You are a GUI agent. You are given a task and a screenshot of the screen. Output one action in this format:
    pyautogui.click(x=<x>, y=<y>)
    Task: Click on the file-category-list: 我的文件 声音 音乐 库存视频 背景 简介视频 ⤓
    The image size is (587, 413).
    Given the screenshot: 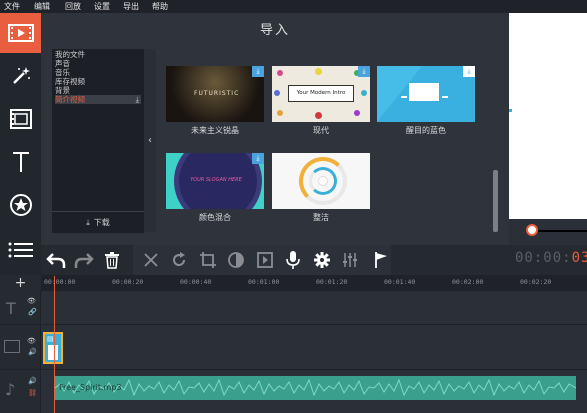 What is the action you would take?
    pyautogui.click(x=98, y=140)
    